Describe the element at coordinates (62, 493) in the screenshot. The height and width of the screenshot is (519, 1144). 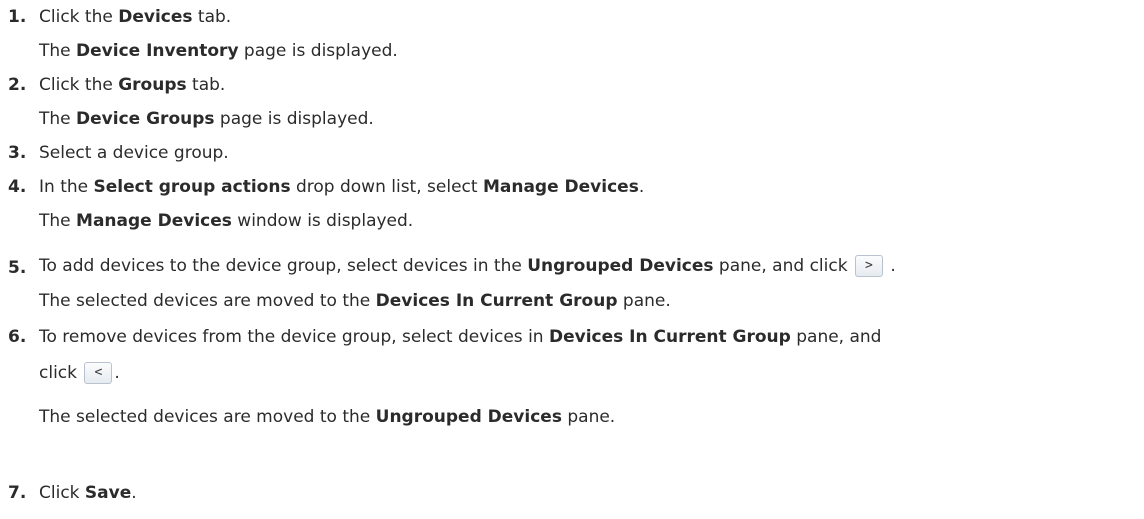
I see `text: Click` at that location.